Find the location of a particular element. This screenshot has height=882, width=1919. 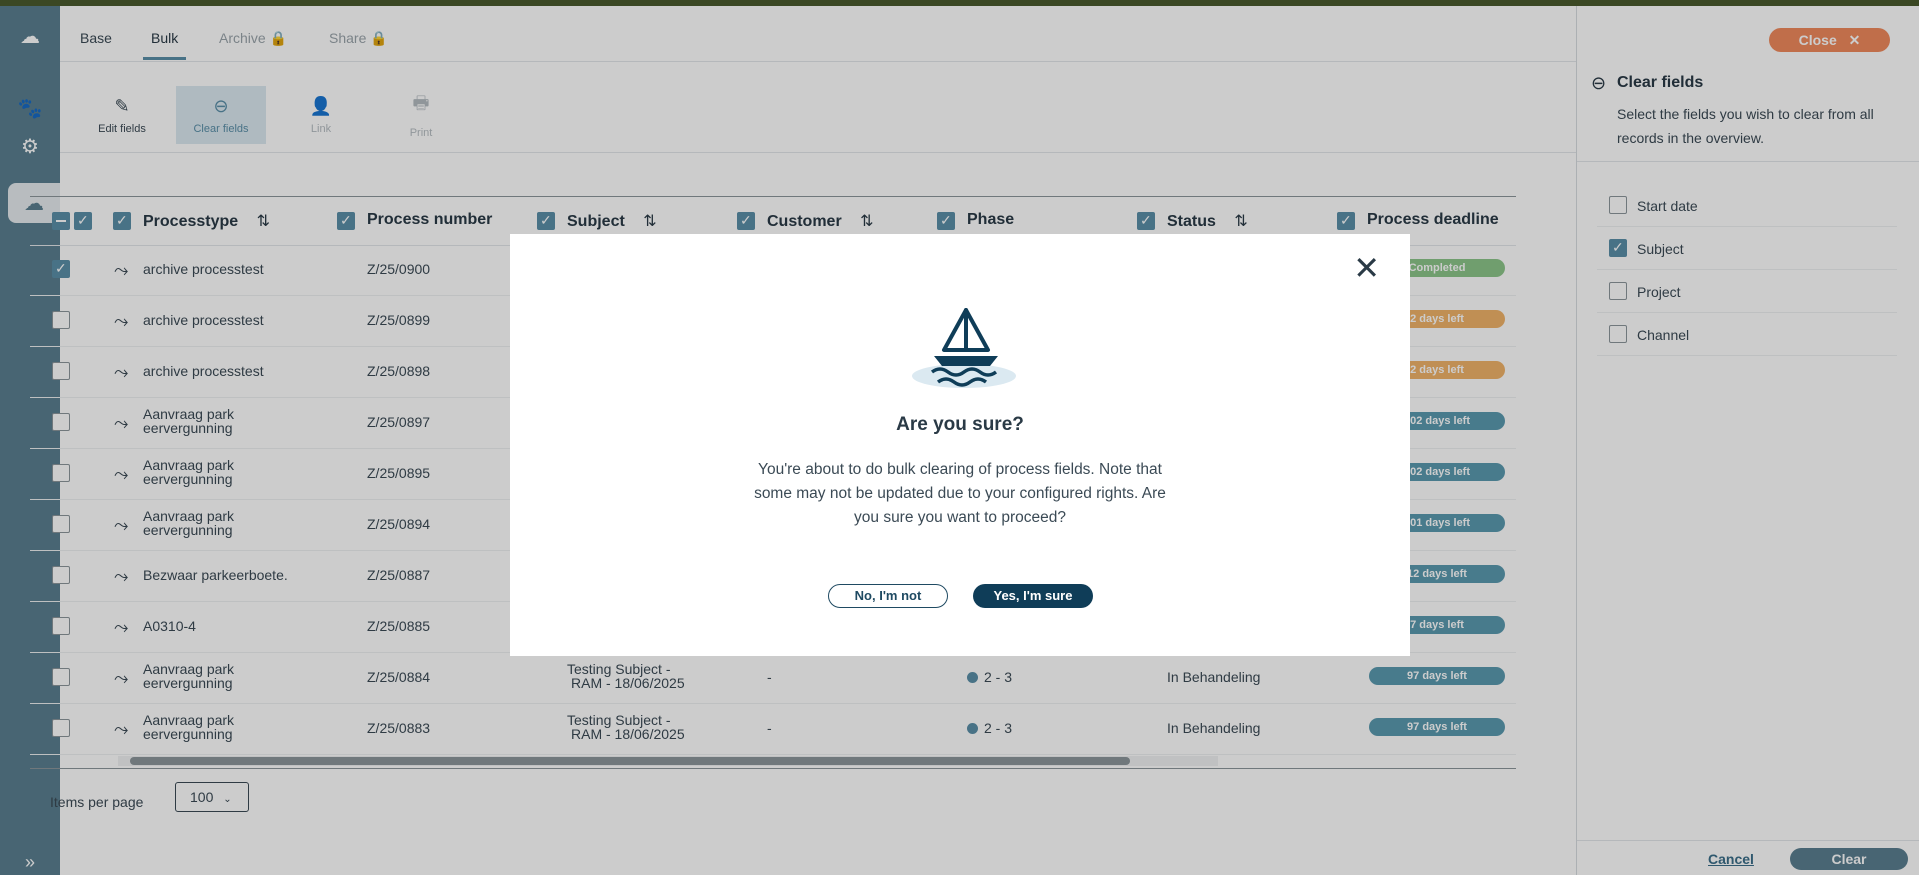

close-icon: ✕ is located at coordinates (1366, 268).